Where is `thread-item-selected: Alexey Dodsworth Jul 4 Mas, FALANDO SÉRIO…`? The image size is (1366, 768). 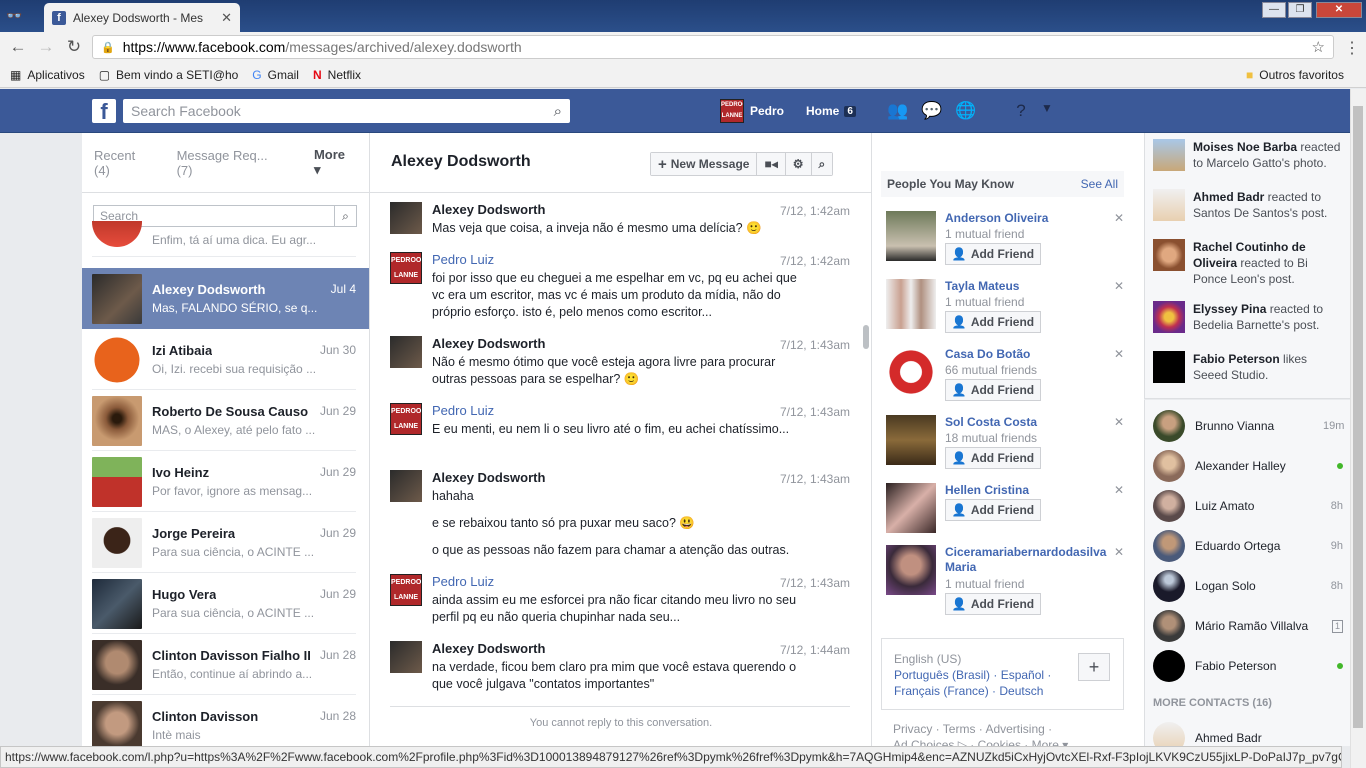 thread-item-selected: Alexey Dodsworth Jul 4 Mas, FALANDO SÉRIO… is located at coordinates (225, 298).